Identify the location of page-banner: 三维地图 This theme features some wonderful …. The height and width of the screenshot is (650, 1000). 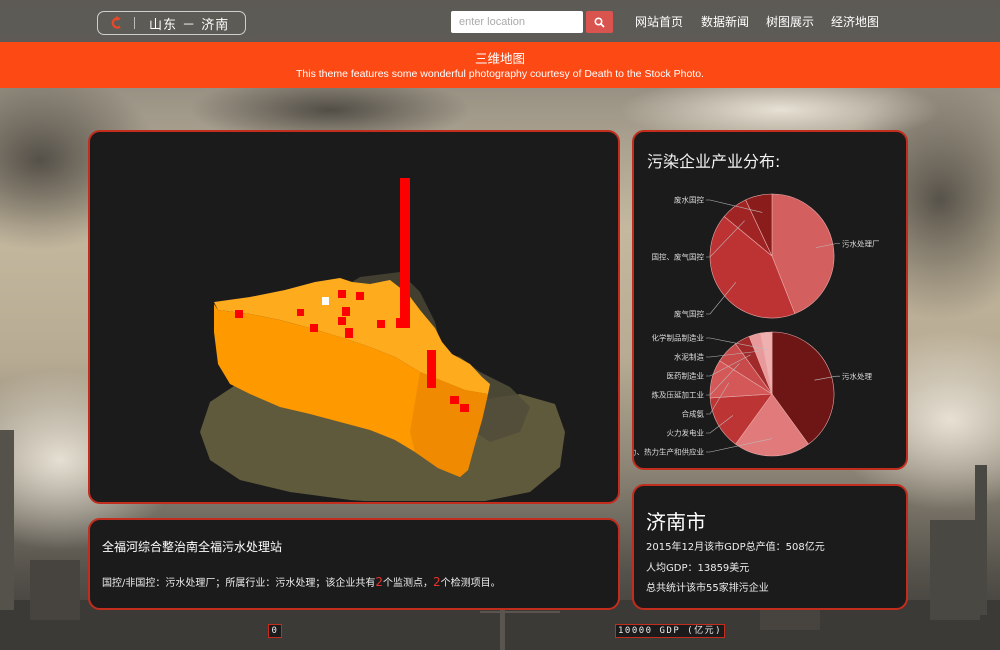
(500, 65).